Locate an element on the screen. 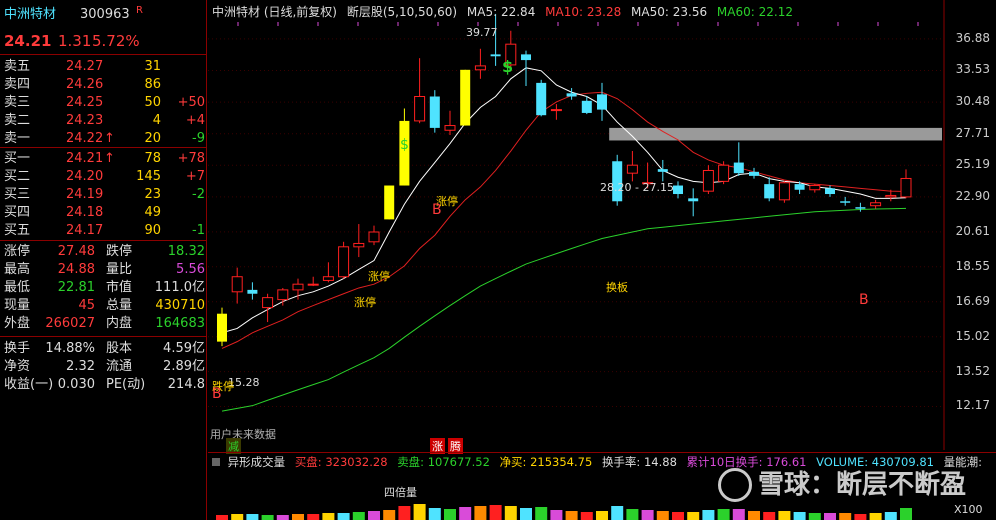  bid-volume: 78 is located at coordinates (152, 158).